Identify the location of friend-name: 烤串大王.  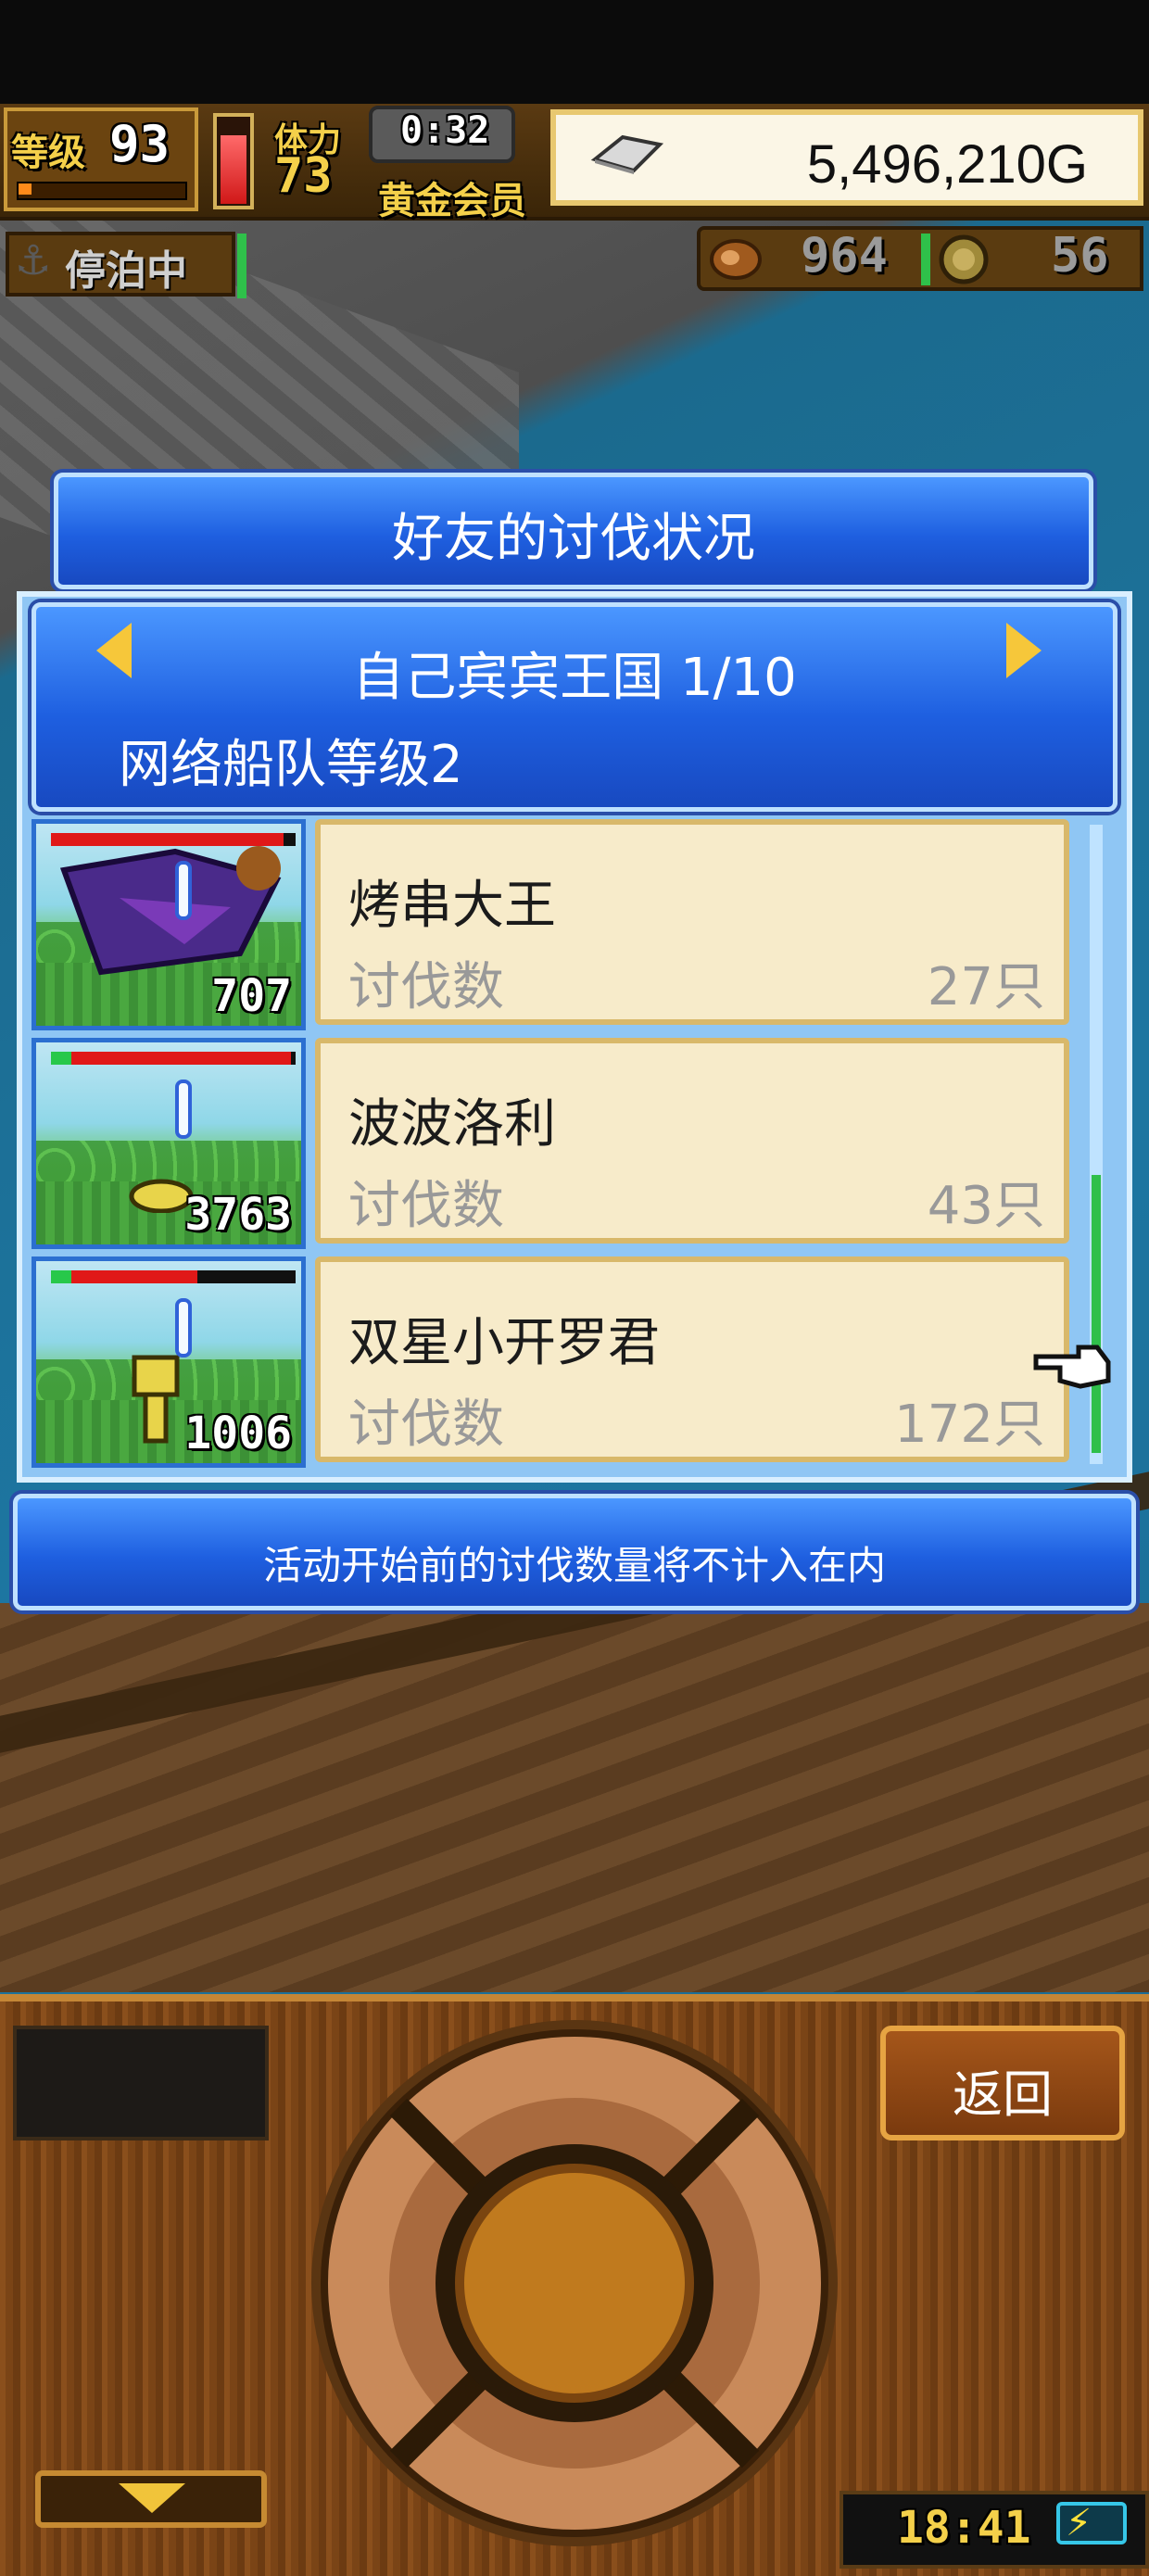
(452, 906).